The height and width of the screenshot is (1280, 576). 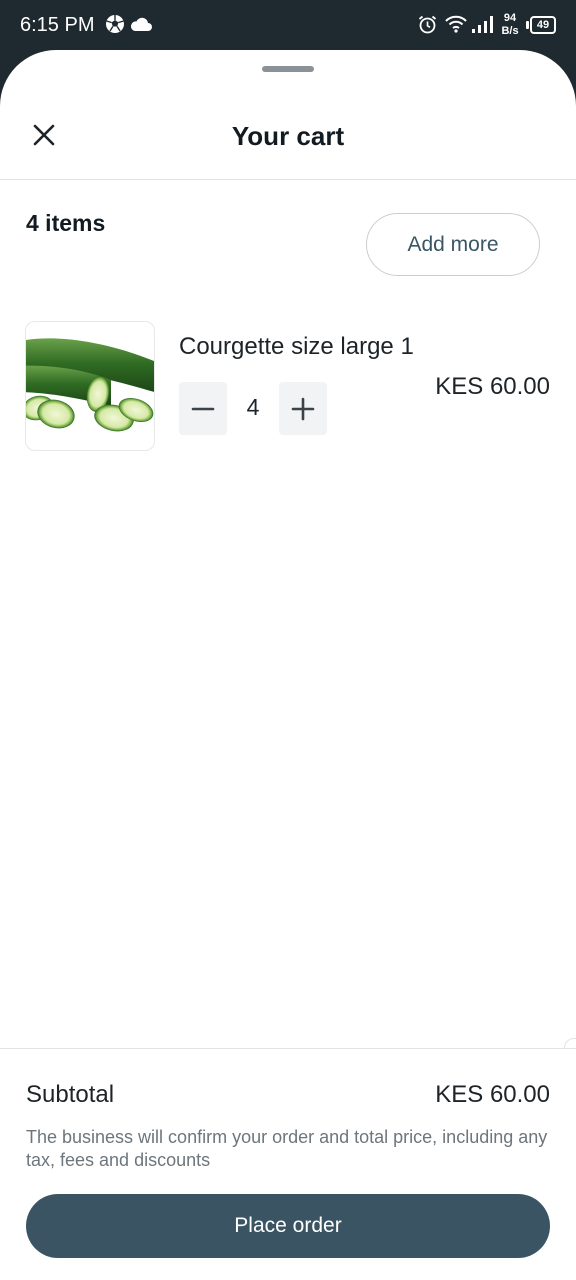 What do you see at coordinates (288, 25) in the screenshot?
I see `status-bar: 6:15 PM 94 B/s 49` at bounding box center [288, 25].